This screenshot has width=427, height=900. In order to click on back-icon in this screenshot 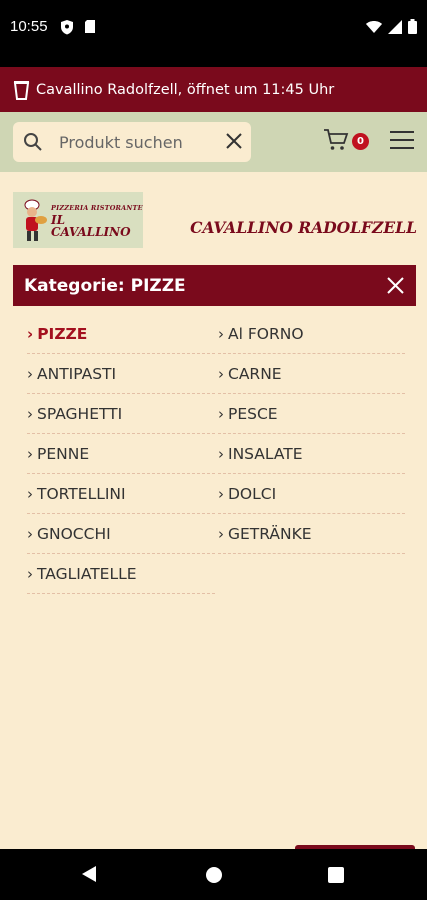, I will do `click(89, 874)`.